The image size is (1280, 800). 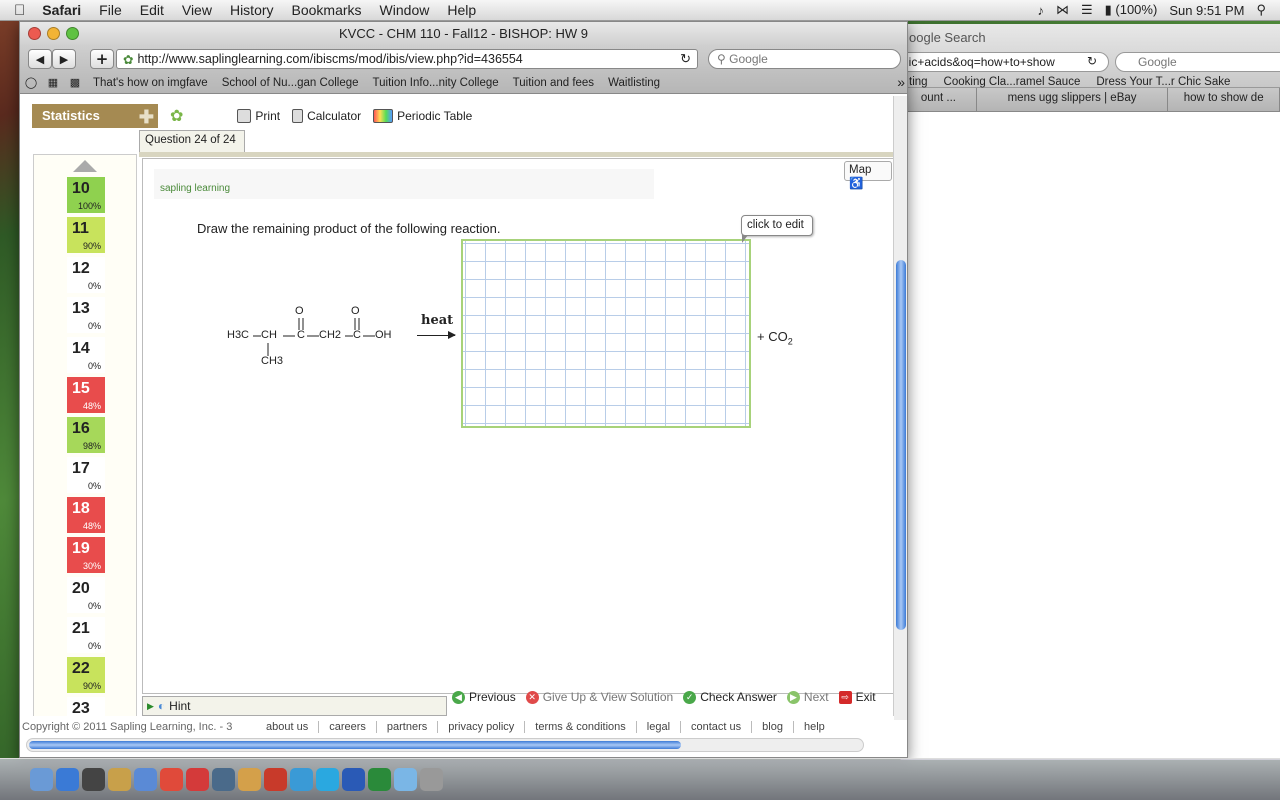 I want to click on menu-history: History, so click(x=252, y=10).